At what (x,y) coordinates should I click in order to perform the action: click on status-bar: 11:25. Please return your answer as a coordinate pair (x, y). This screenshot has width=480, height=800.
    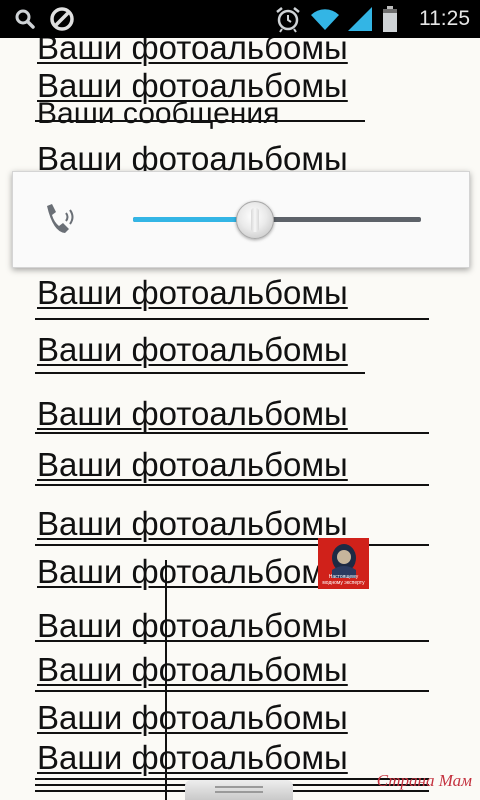
    Looking at the image, I should click on (240, 19).